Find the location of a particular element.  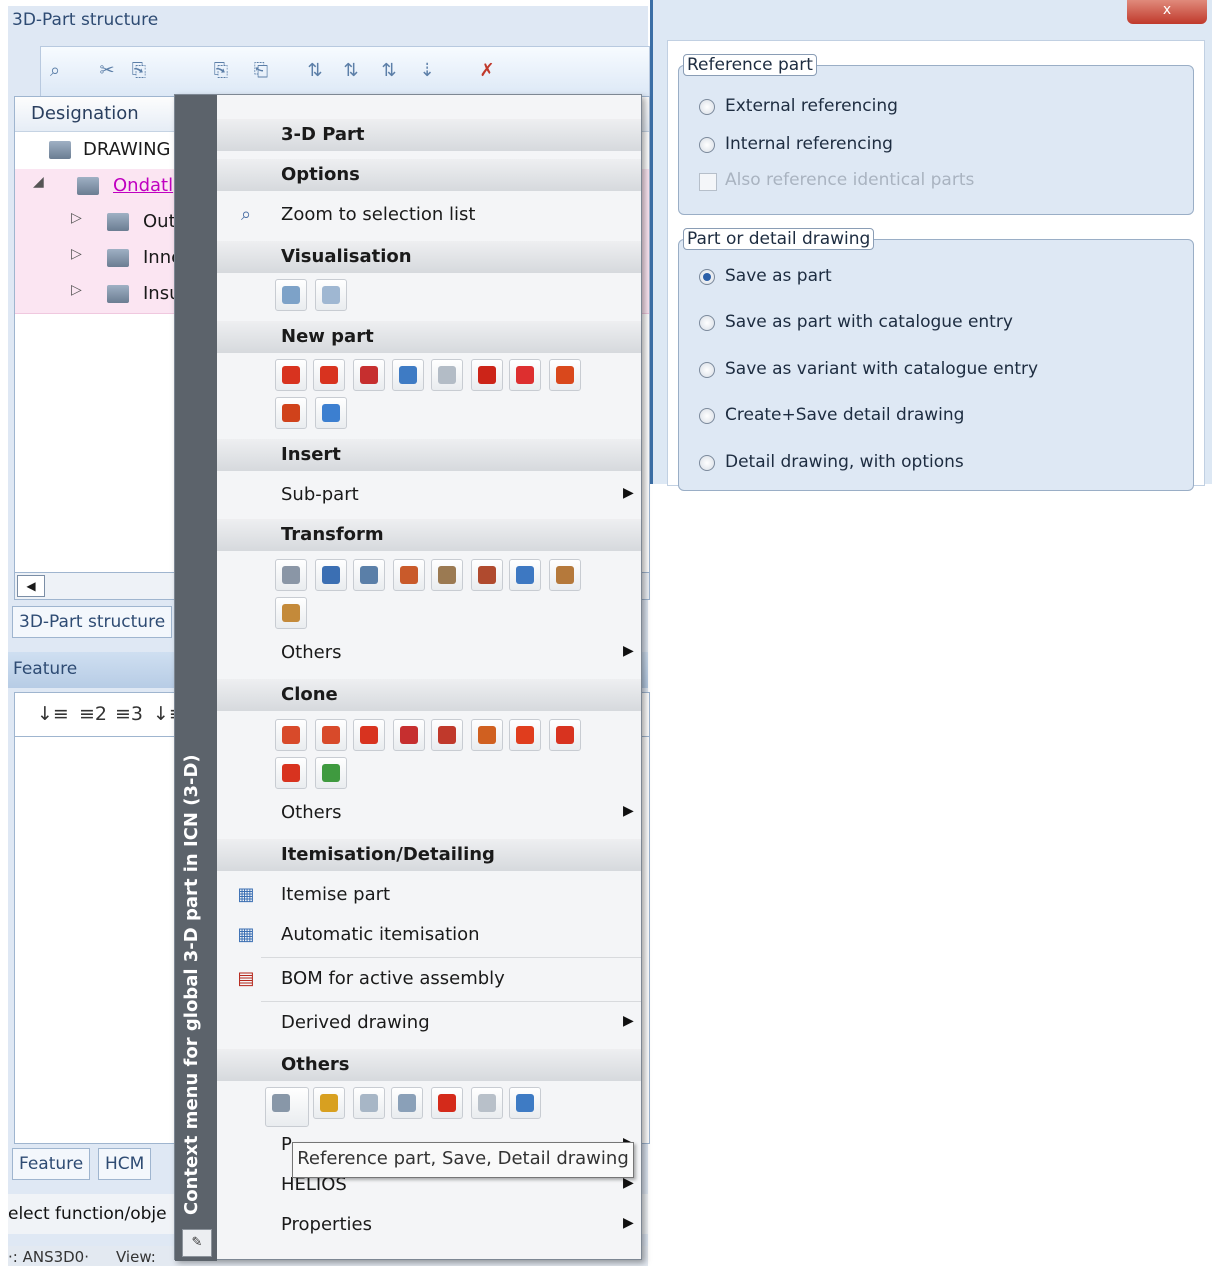

paste-icon: ⎗ is located at coordinates (261, 71).